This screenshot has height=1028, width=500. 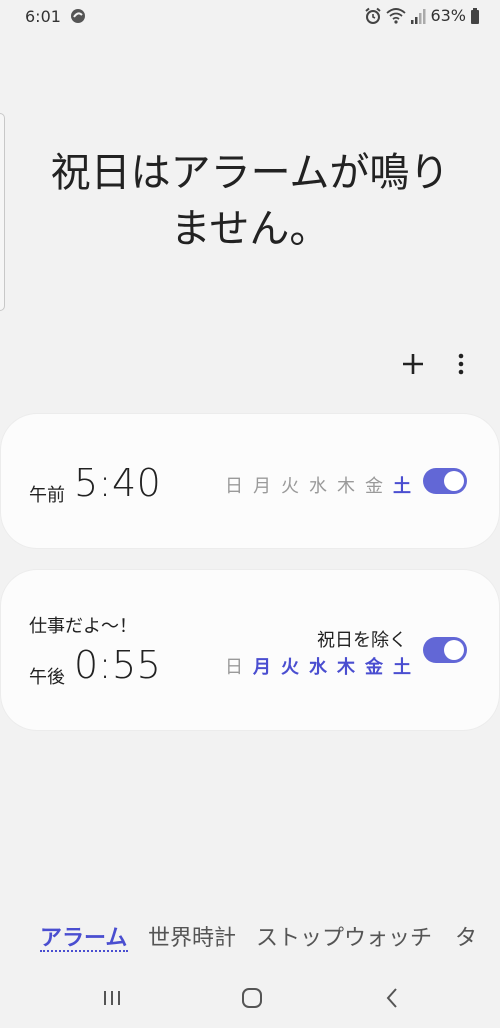 What do you see at coordinates (118, 483) in the screenshot?
I see `alarm-time: 5:40` at bounding box center [118, 483].